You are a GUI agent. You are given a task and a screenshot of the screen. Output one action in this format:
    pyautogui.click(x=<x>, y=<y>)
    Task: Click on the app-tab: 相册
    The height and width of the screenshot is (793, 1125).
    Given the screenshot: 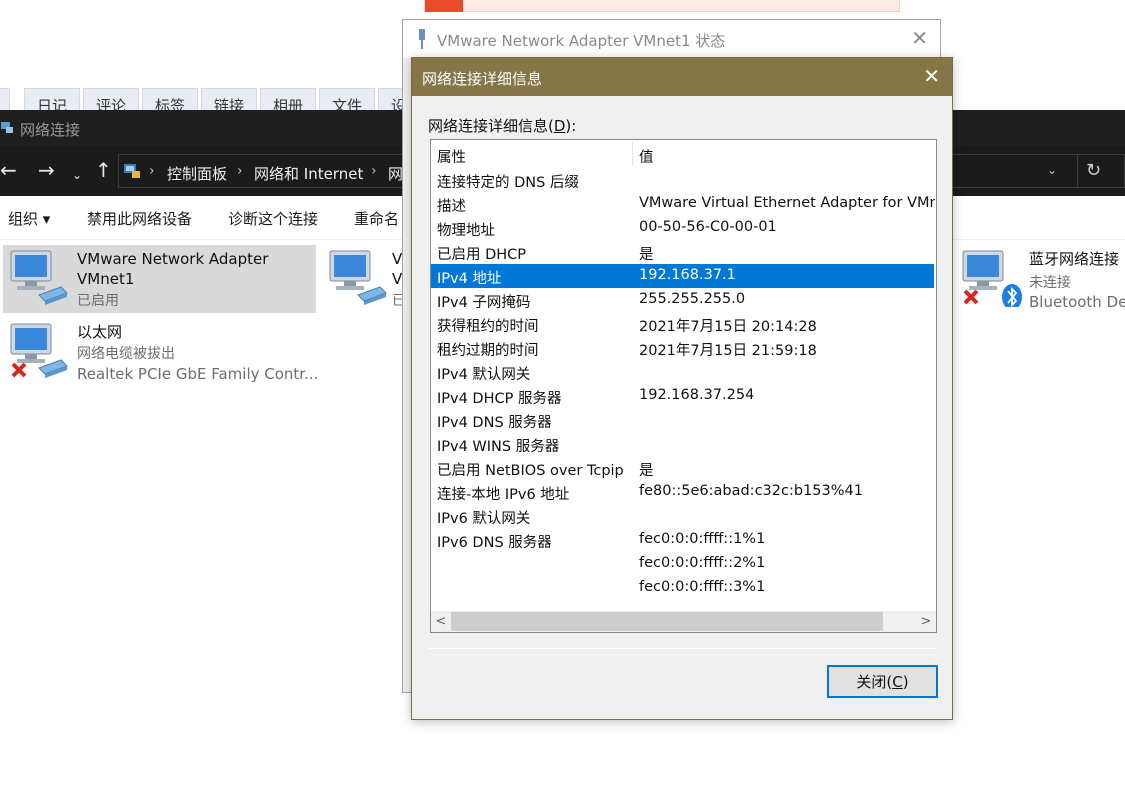 What is the action you would take?
    pyautogui.click(x=288, y=100)
    